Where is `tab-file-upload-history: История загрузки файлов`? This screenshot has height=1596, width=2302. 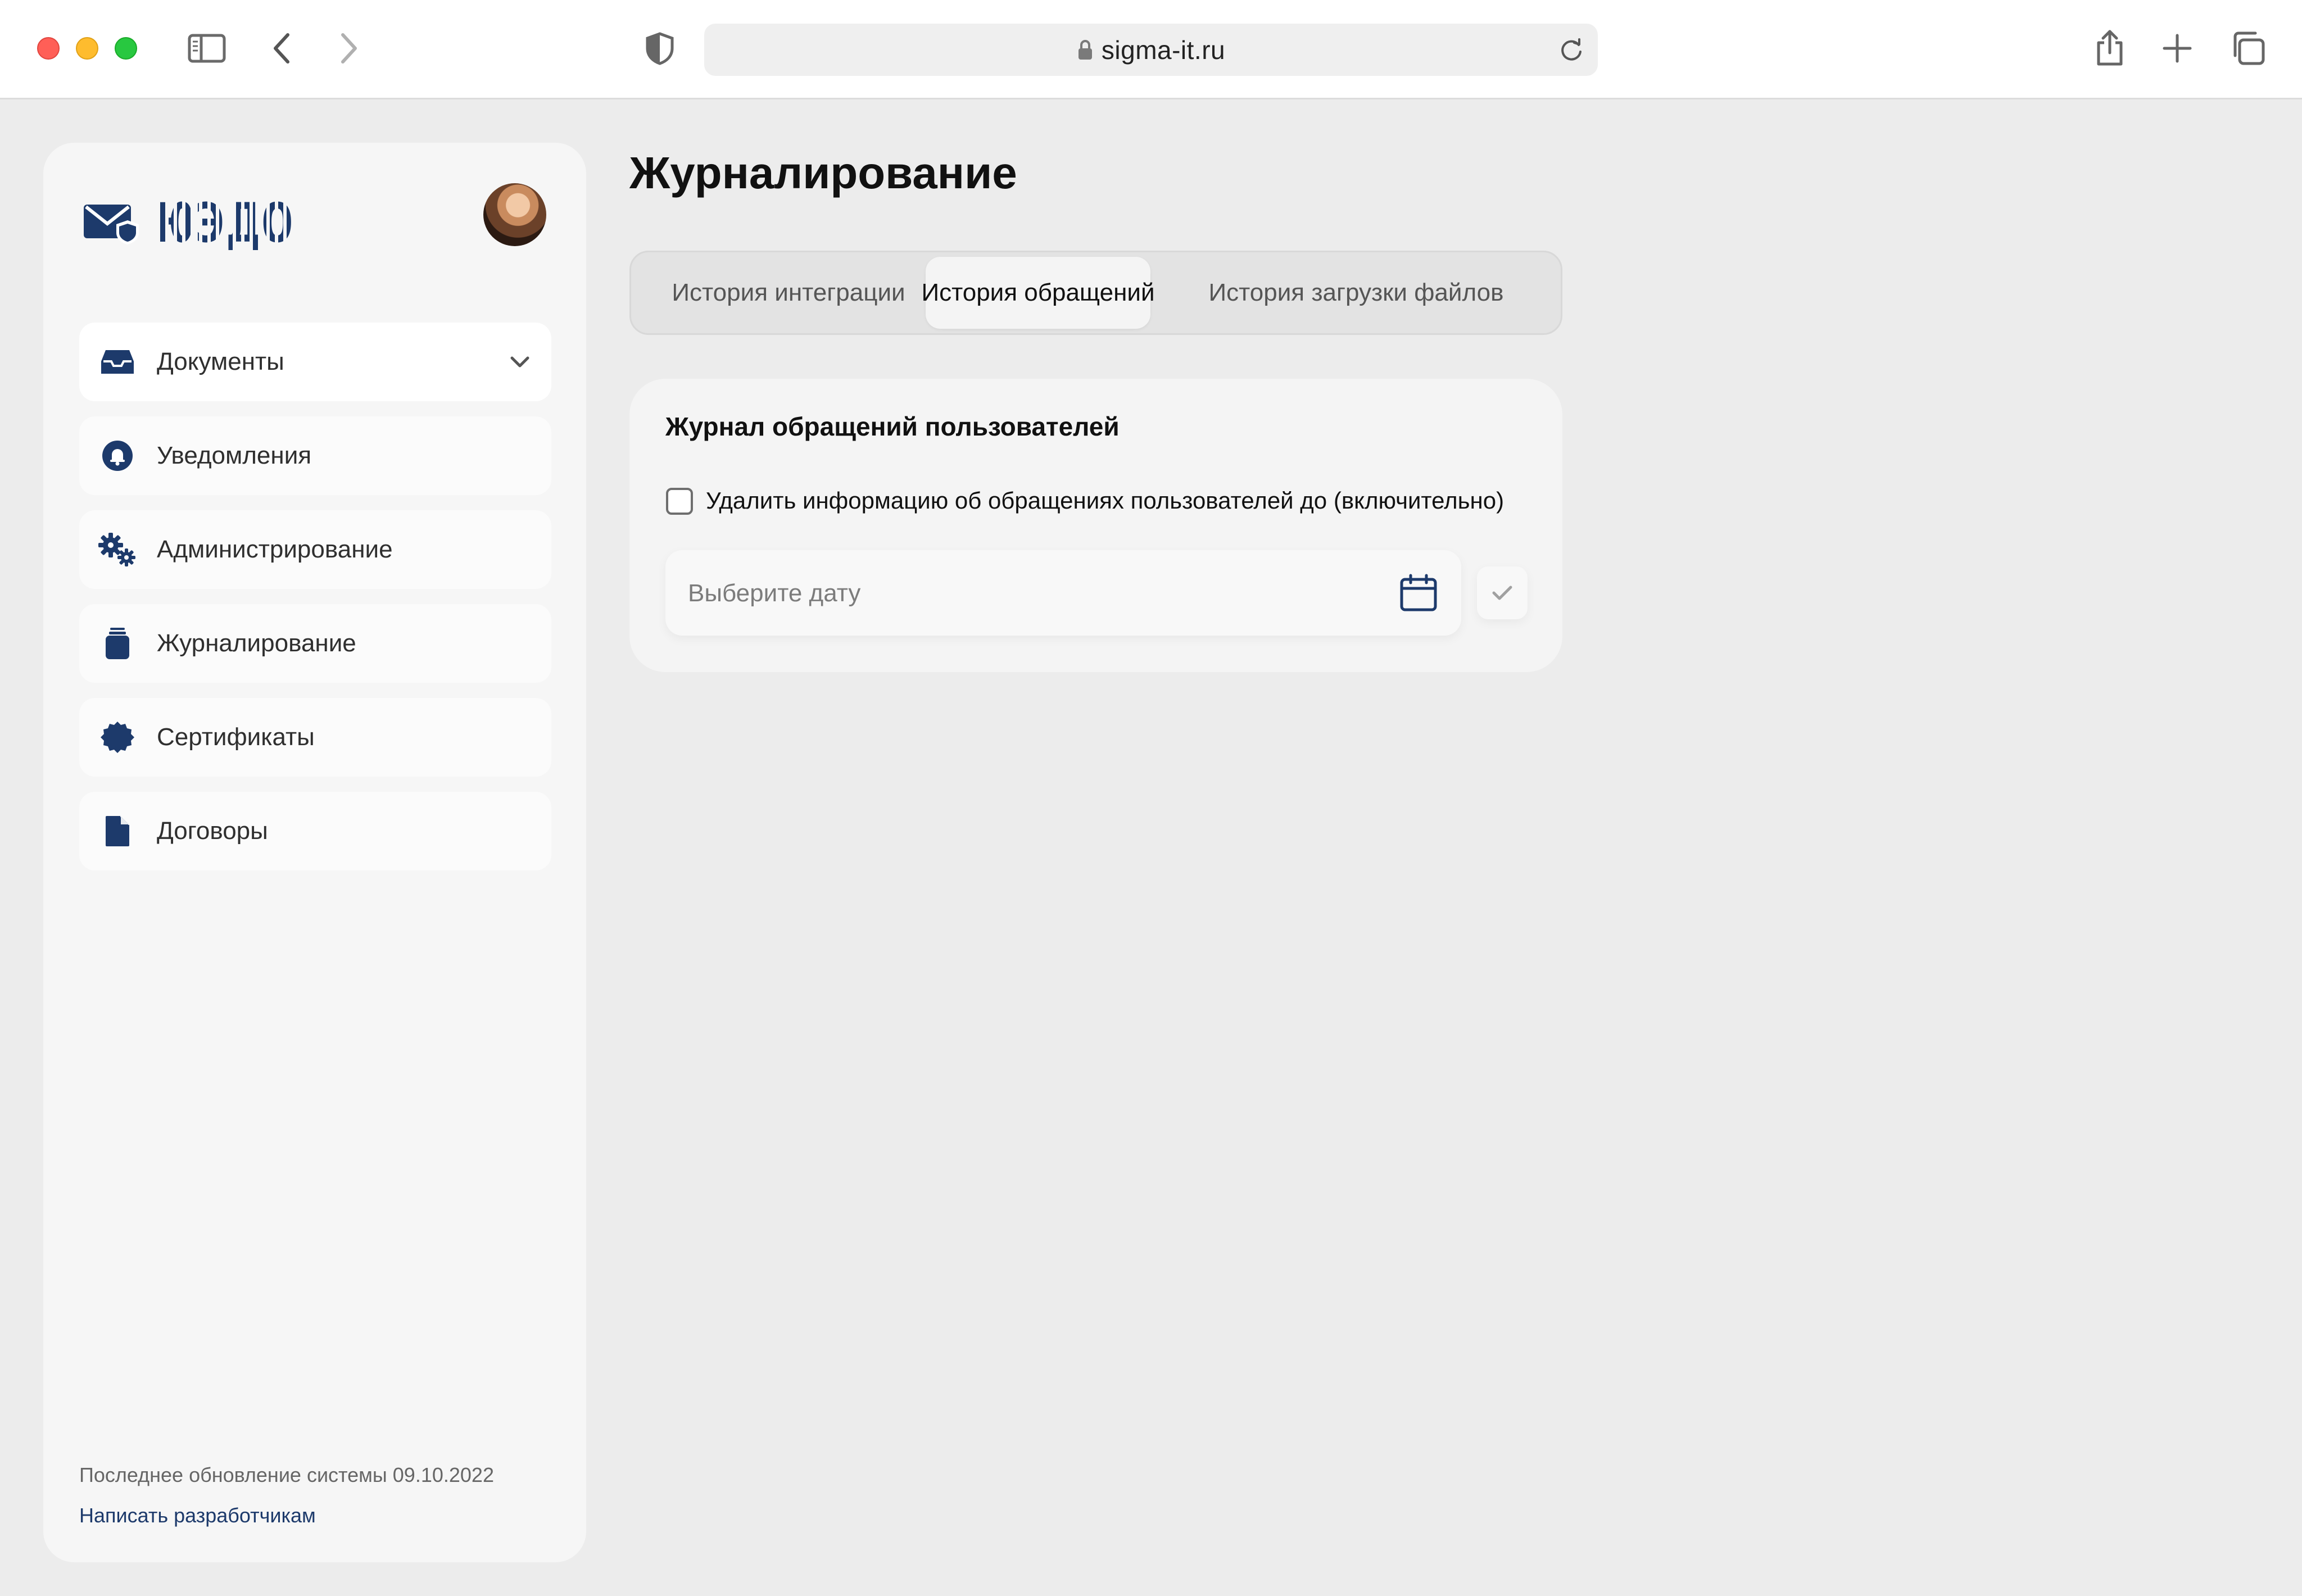 tab-file-upload-history: История загрузки файлов is located at coordinates (1356, 293).